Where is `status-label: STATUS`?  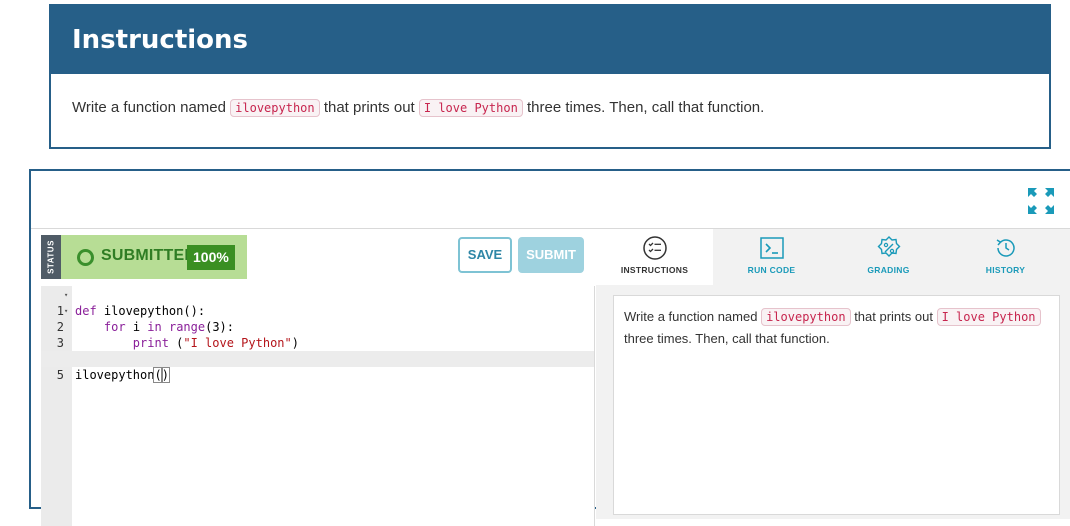
status-label: STATUS is located at coordinates (51, 257).